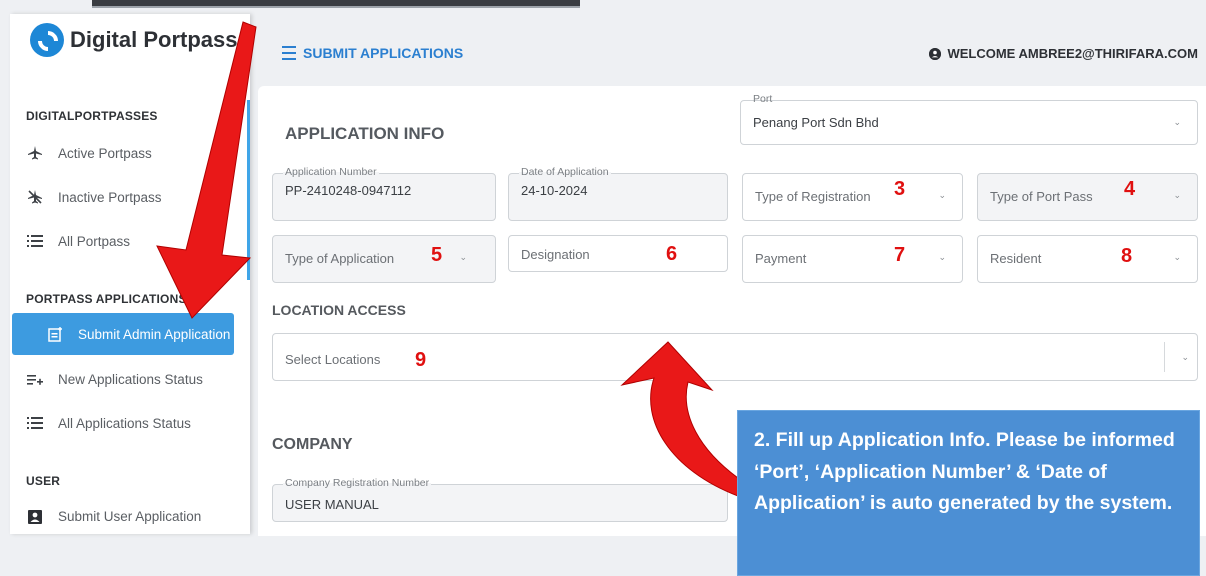  Describe the element at coordinates (679, 419) in the screenshot. I see `curved-up-arrow` at that location.